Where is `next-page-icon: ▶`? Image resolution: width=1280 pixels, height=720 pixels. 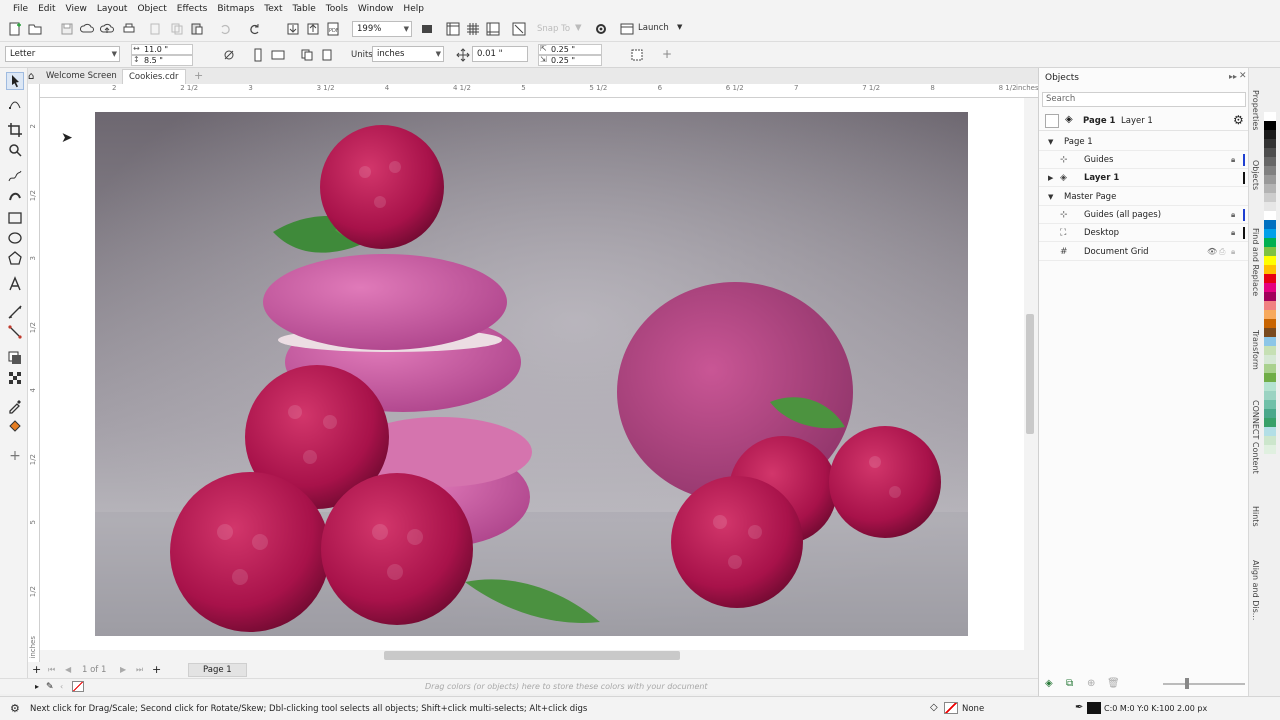 next-page-icon: ▶ is located at coordinates (123, 669).